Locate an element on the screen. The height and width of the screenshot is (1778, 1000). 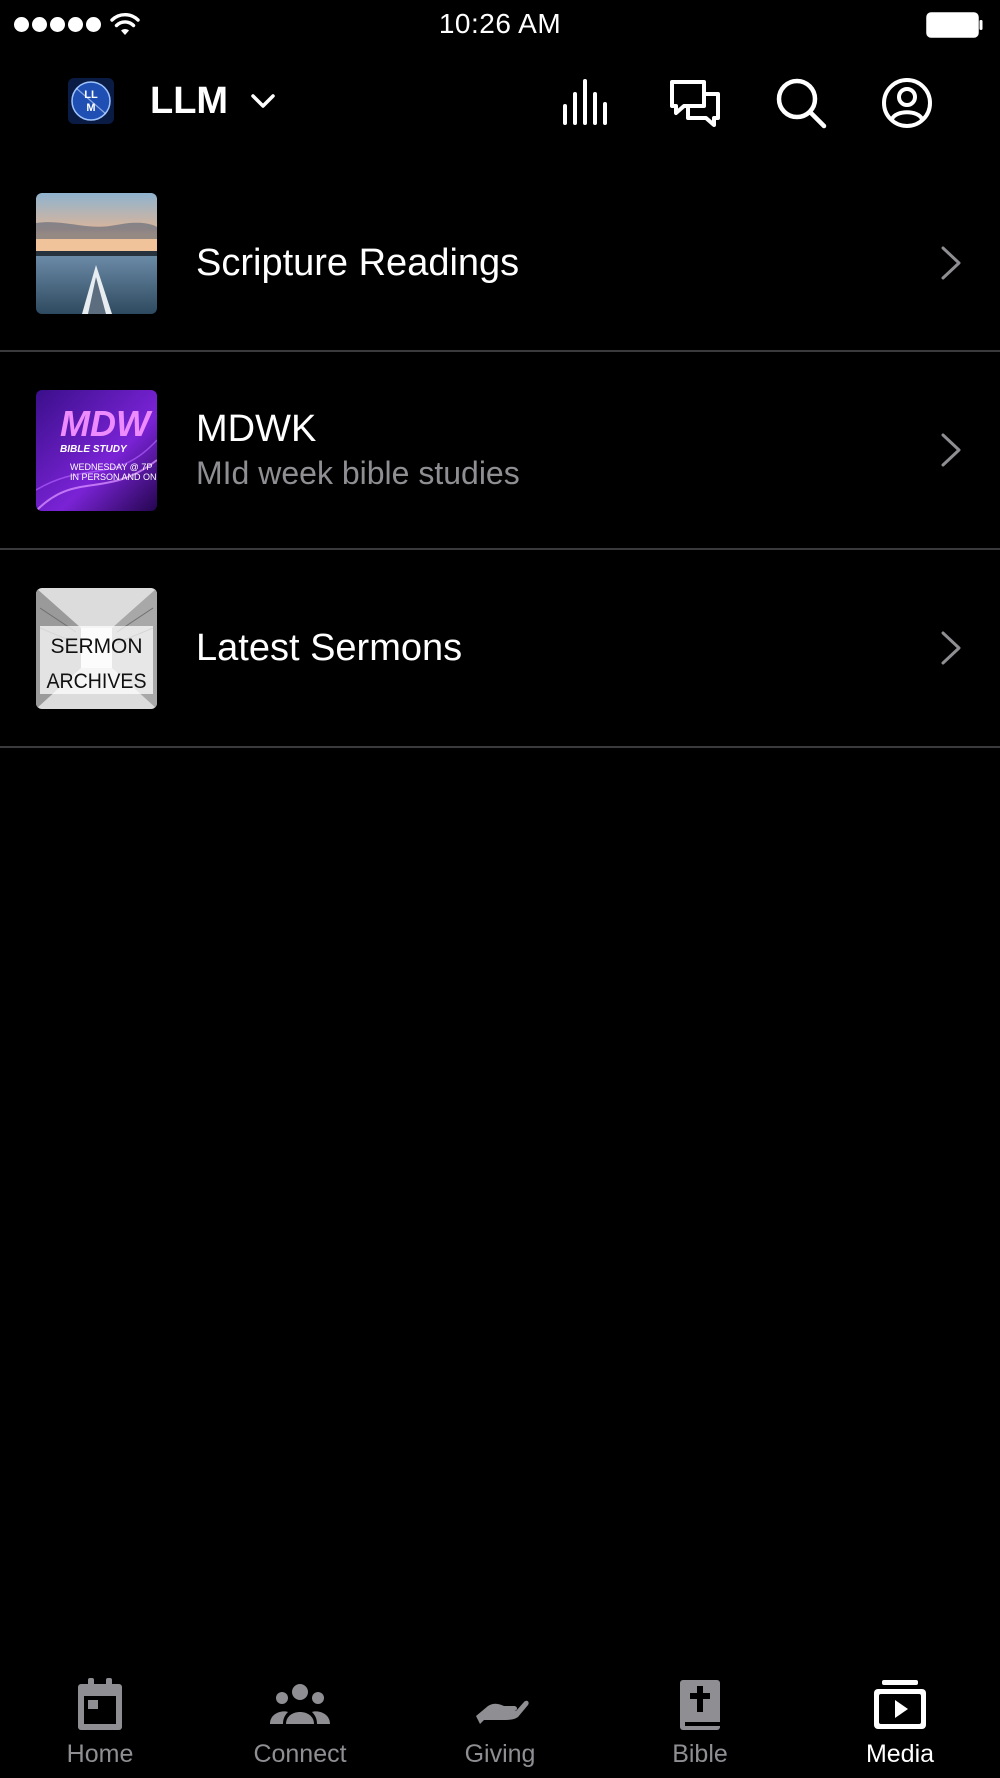
list-item-subtitle: MId week bible studies is located at coordinates (358, 473).